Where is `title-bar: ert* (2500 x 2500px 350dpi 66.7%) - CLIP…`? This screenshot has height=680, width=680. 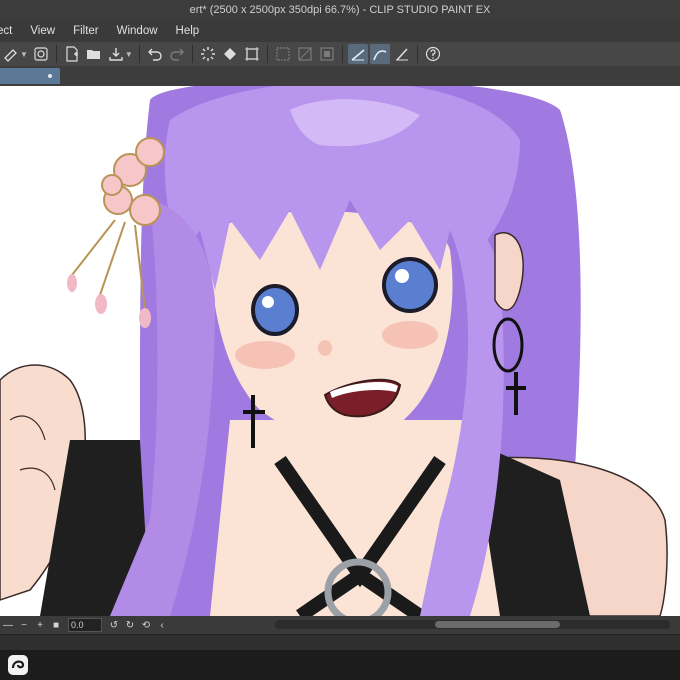 title-bar: ert* (2500 x 2500px 350dpi 66.7%) - CLIP… is located at coordinates (340, 10).